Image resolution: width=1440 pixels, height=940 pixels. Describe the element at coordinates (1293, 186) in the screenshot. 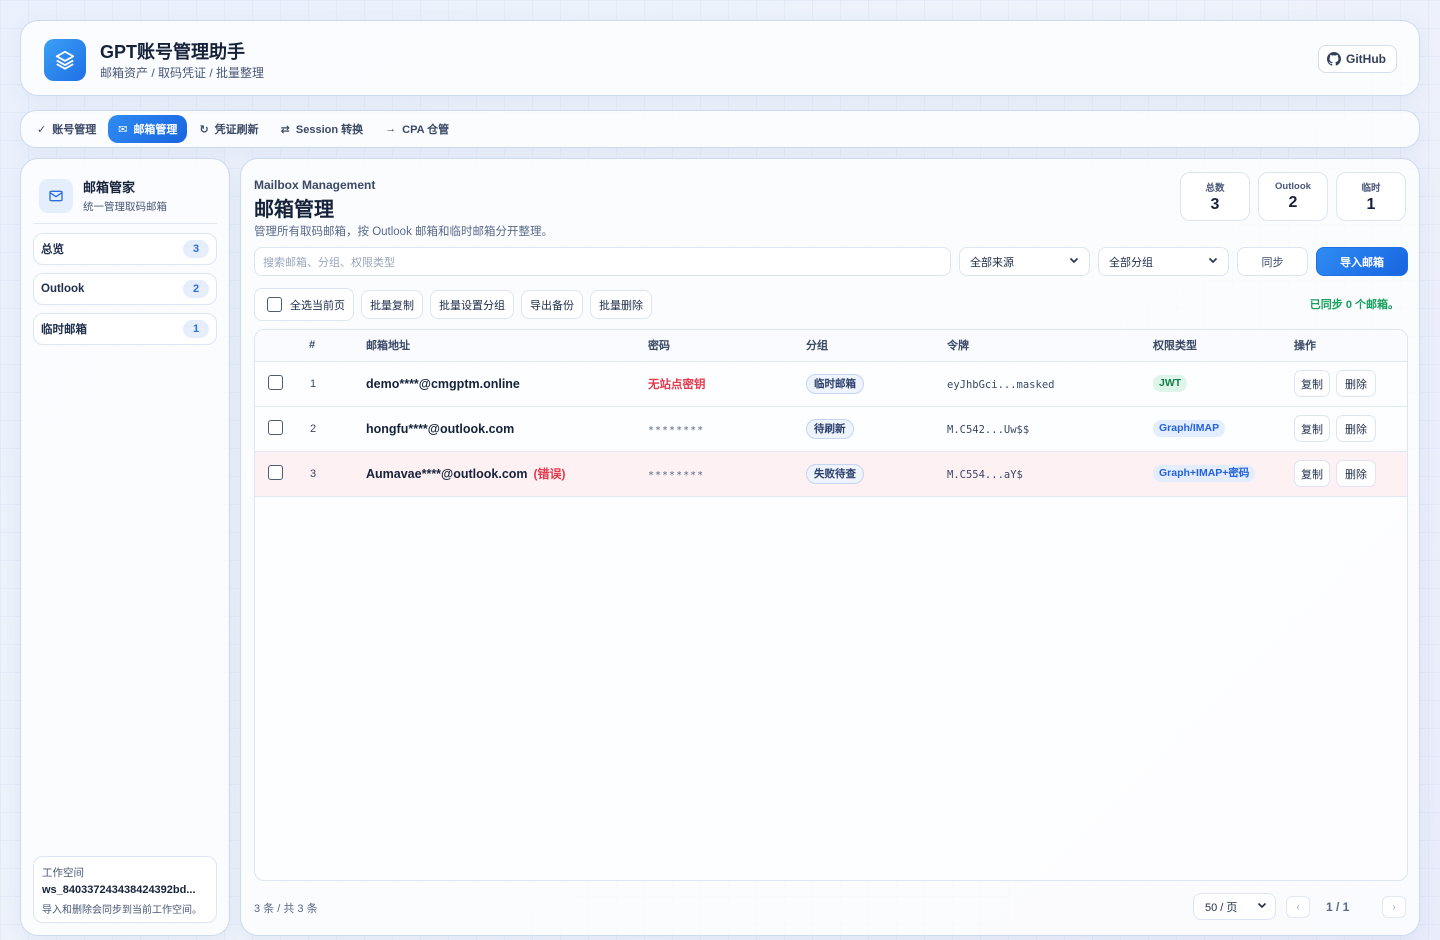

I see `stat-label: Outlook` at that location.